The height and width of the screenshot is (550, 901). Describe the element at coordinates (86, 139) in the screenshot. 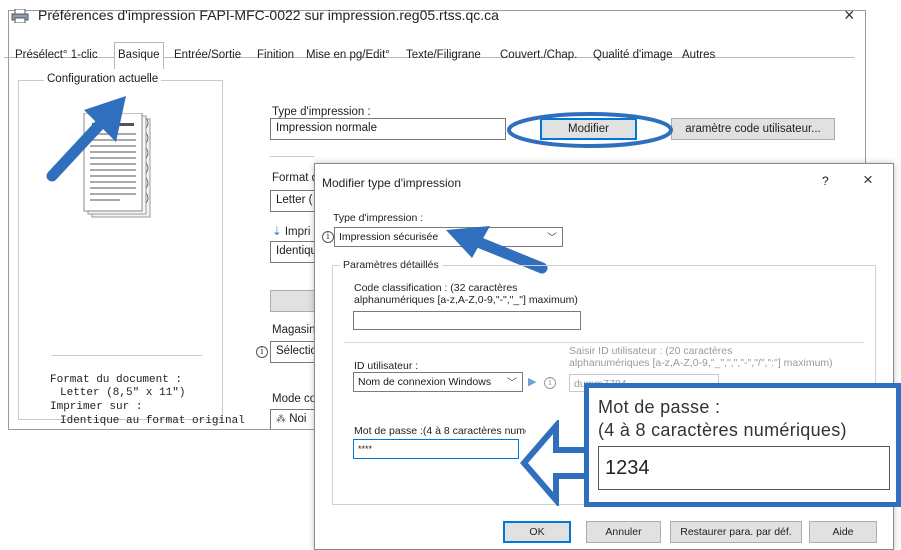

I see `annotation-arrow-tab` at that location.